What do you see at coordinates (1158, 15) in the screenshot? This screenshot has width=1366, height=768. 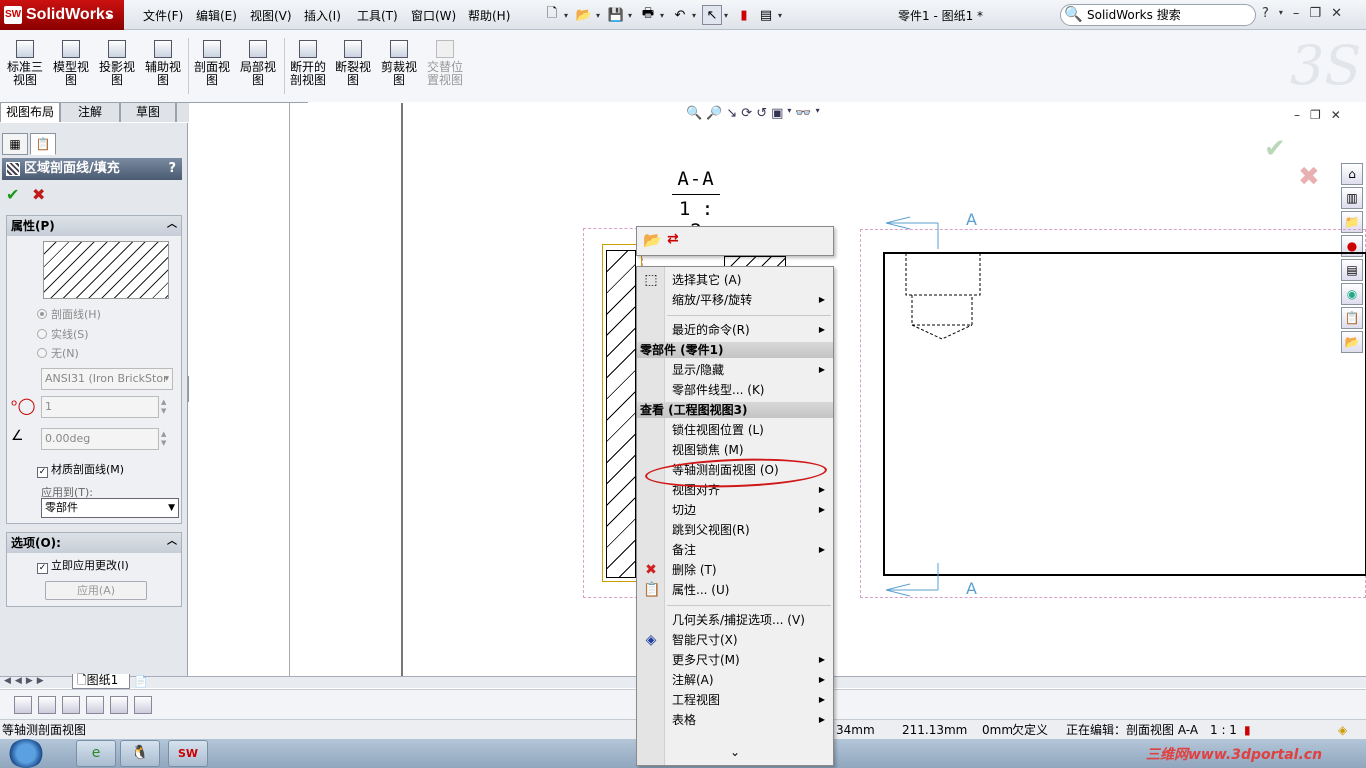 I see `search-input: 🔍 SolidWorks 搜索` at bounding box center [1158, 15].